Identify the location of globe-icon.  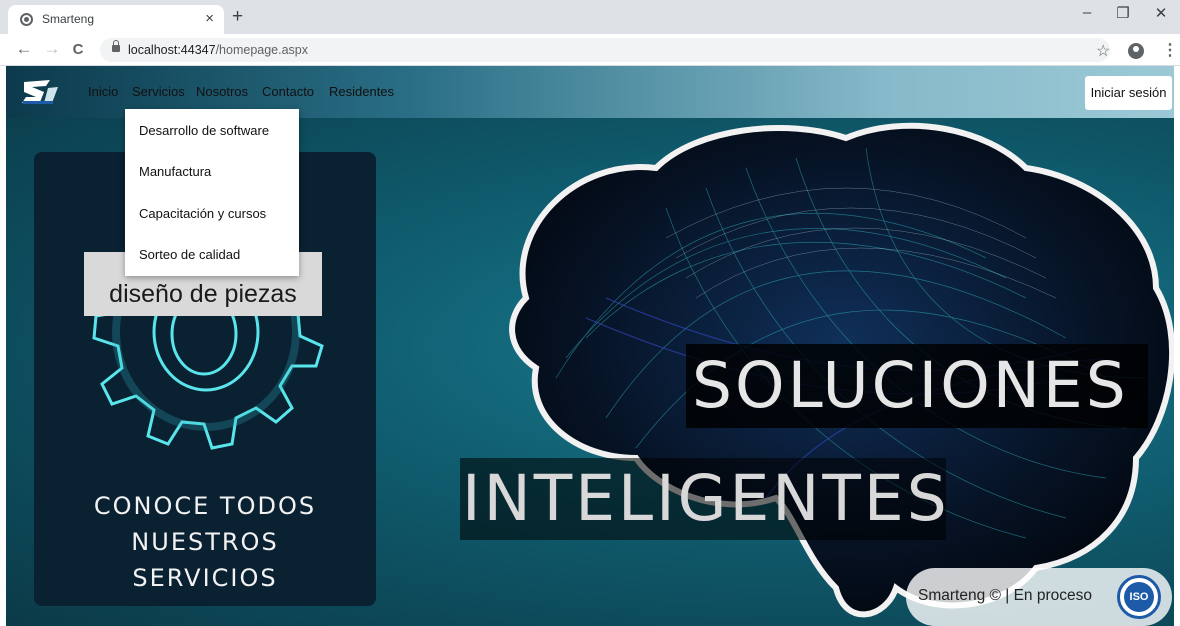
(26, 19).